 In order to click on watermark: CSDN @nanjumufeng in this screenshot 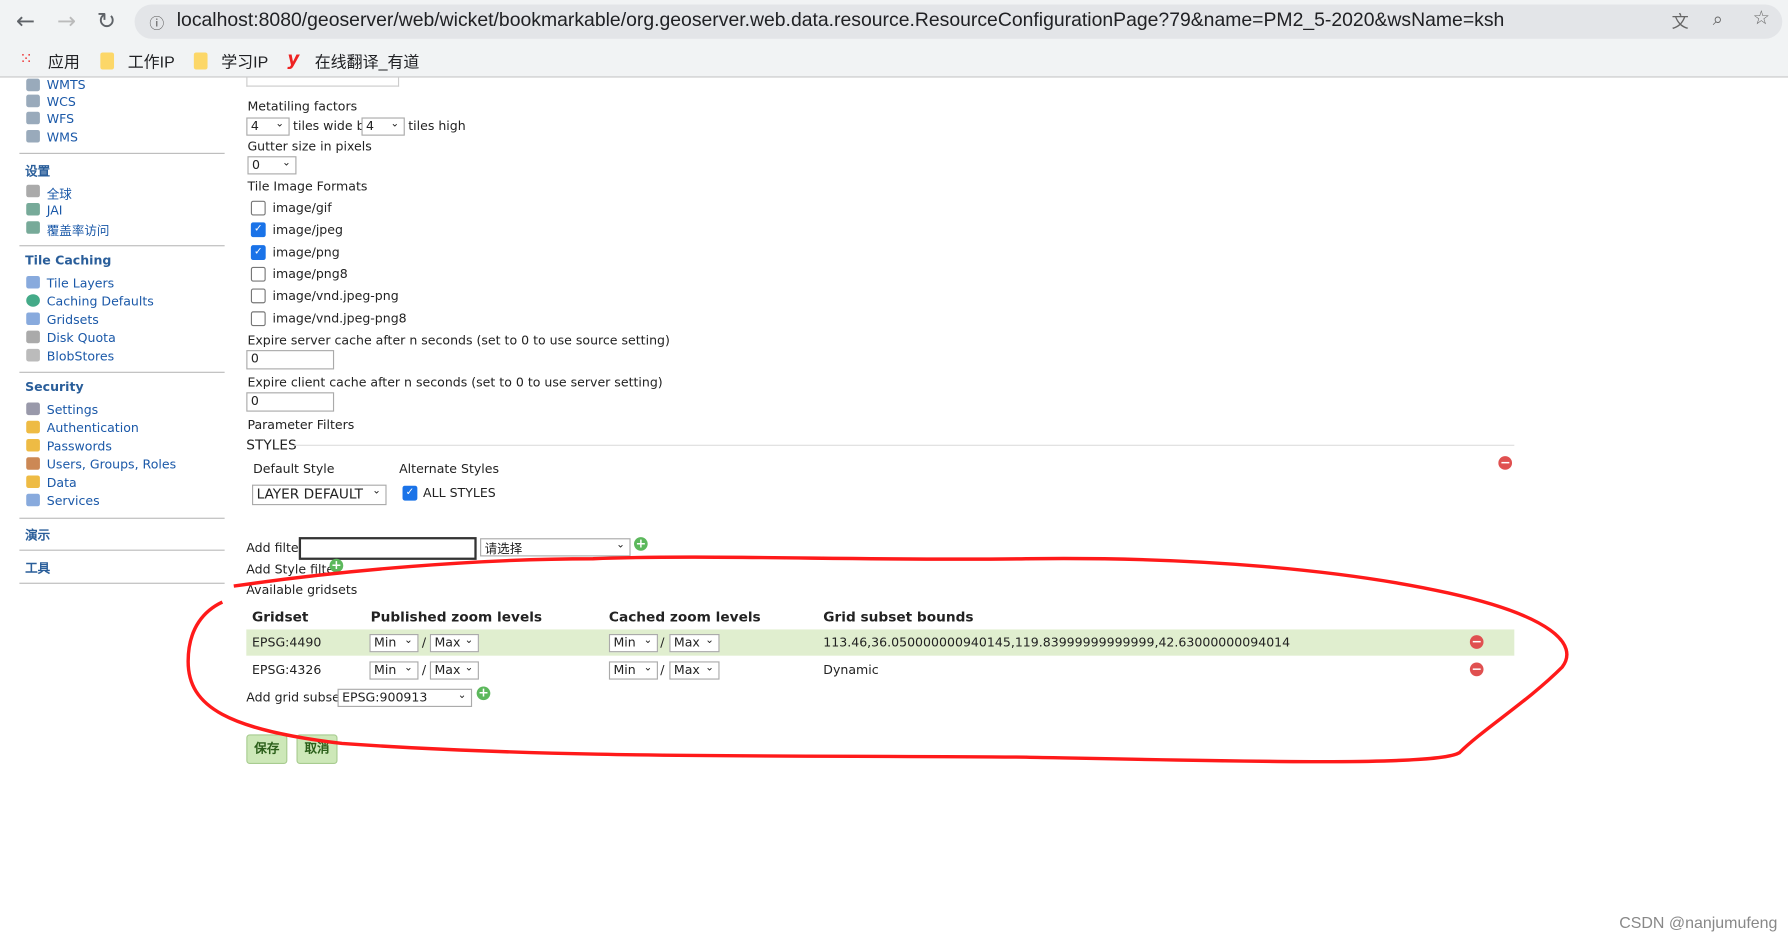, I will do `click(1698, 922)`.